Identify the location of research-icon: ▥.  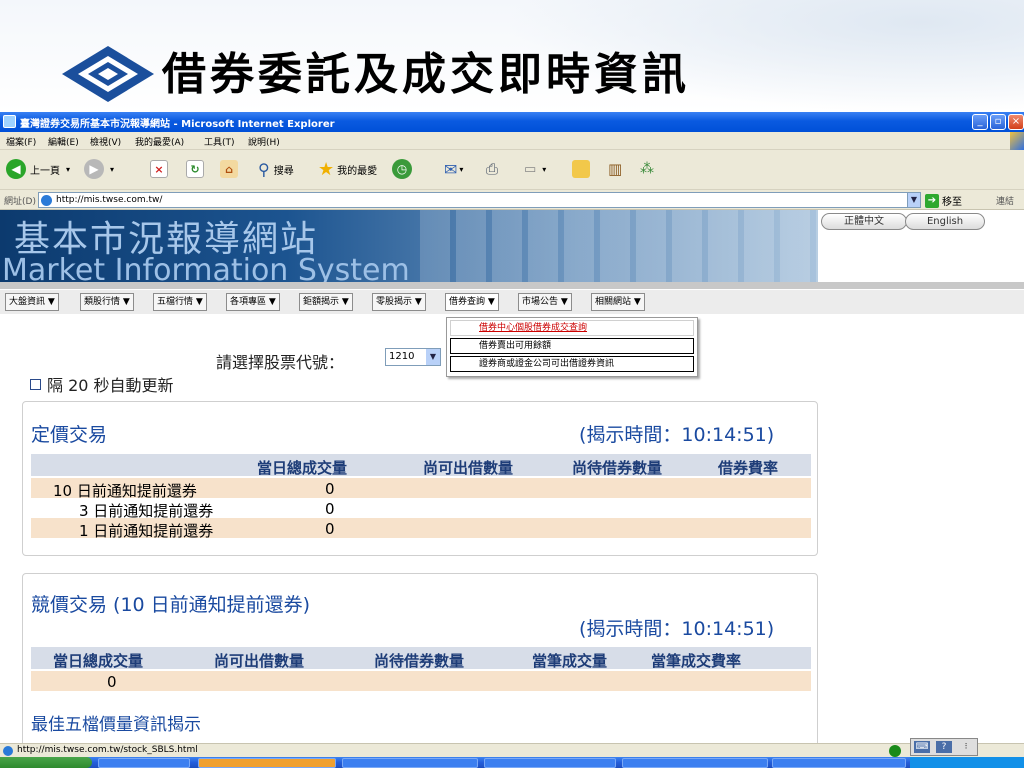
(615, 169).